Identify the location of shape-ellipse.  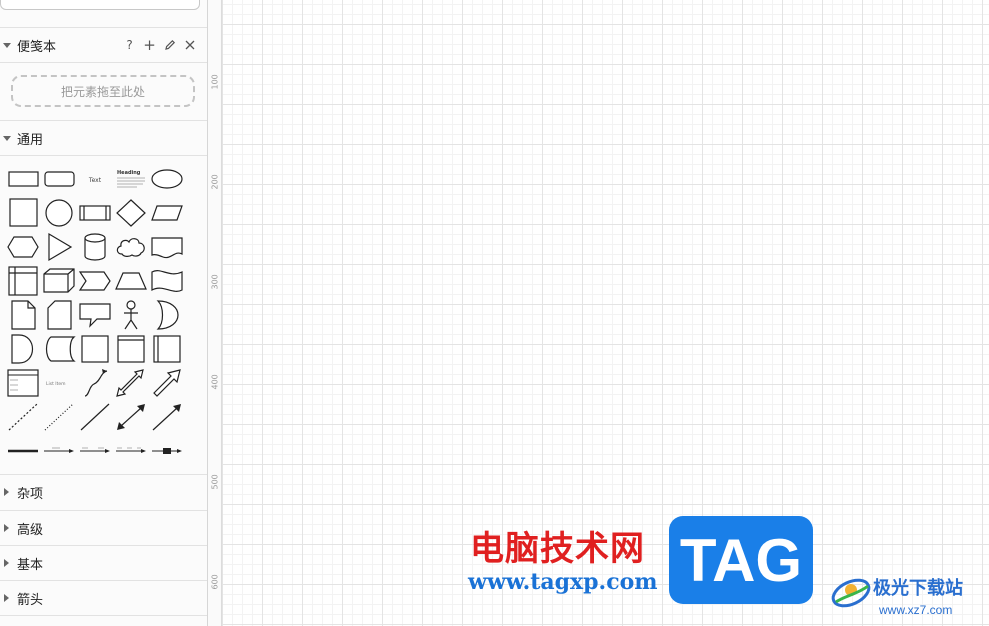
(167, 179).